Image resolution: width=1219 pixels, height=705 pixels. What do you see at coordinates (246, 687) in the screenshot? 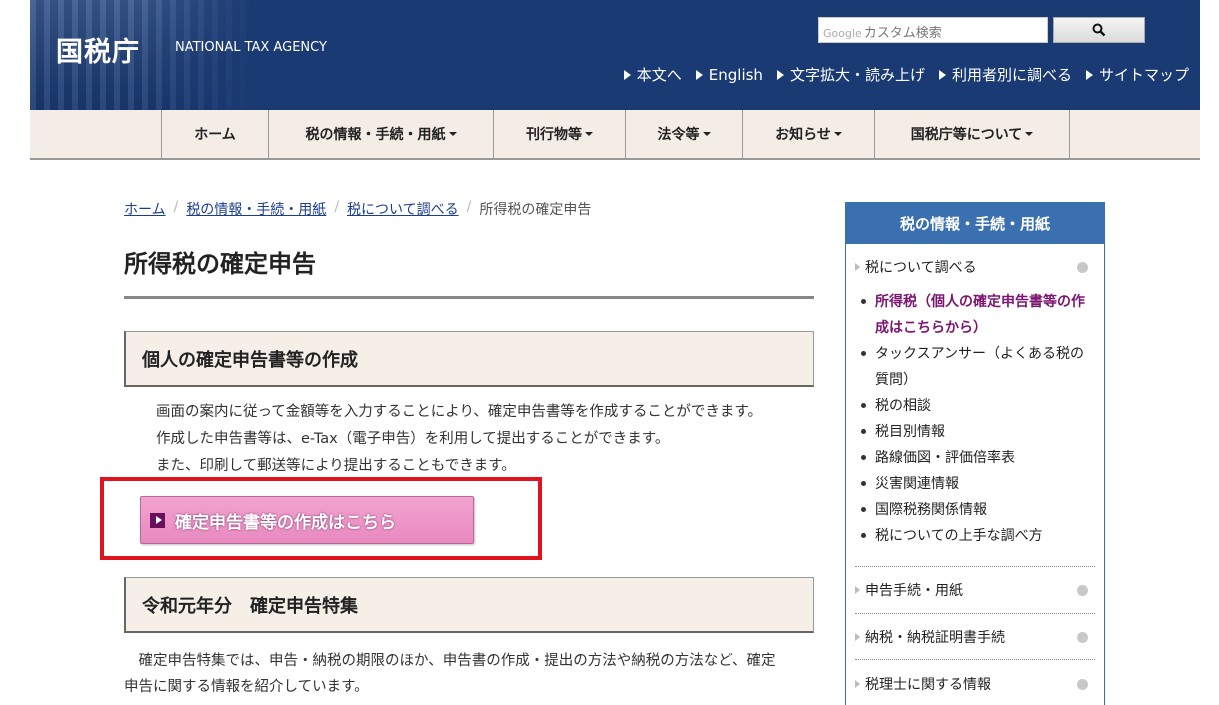
I see `section2-line-2: 申告に関する情報を紹介しています。` at bounding box center [246, 687].